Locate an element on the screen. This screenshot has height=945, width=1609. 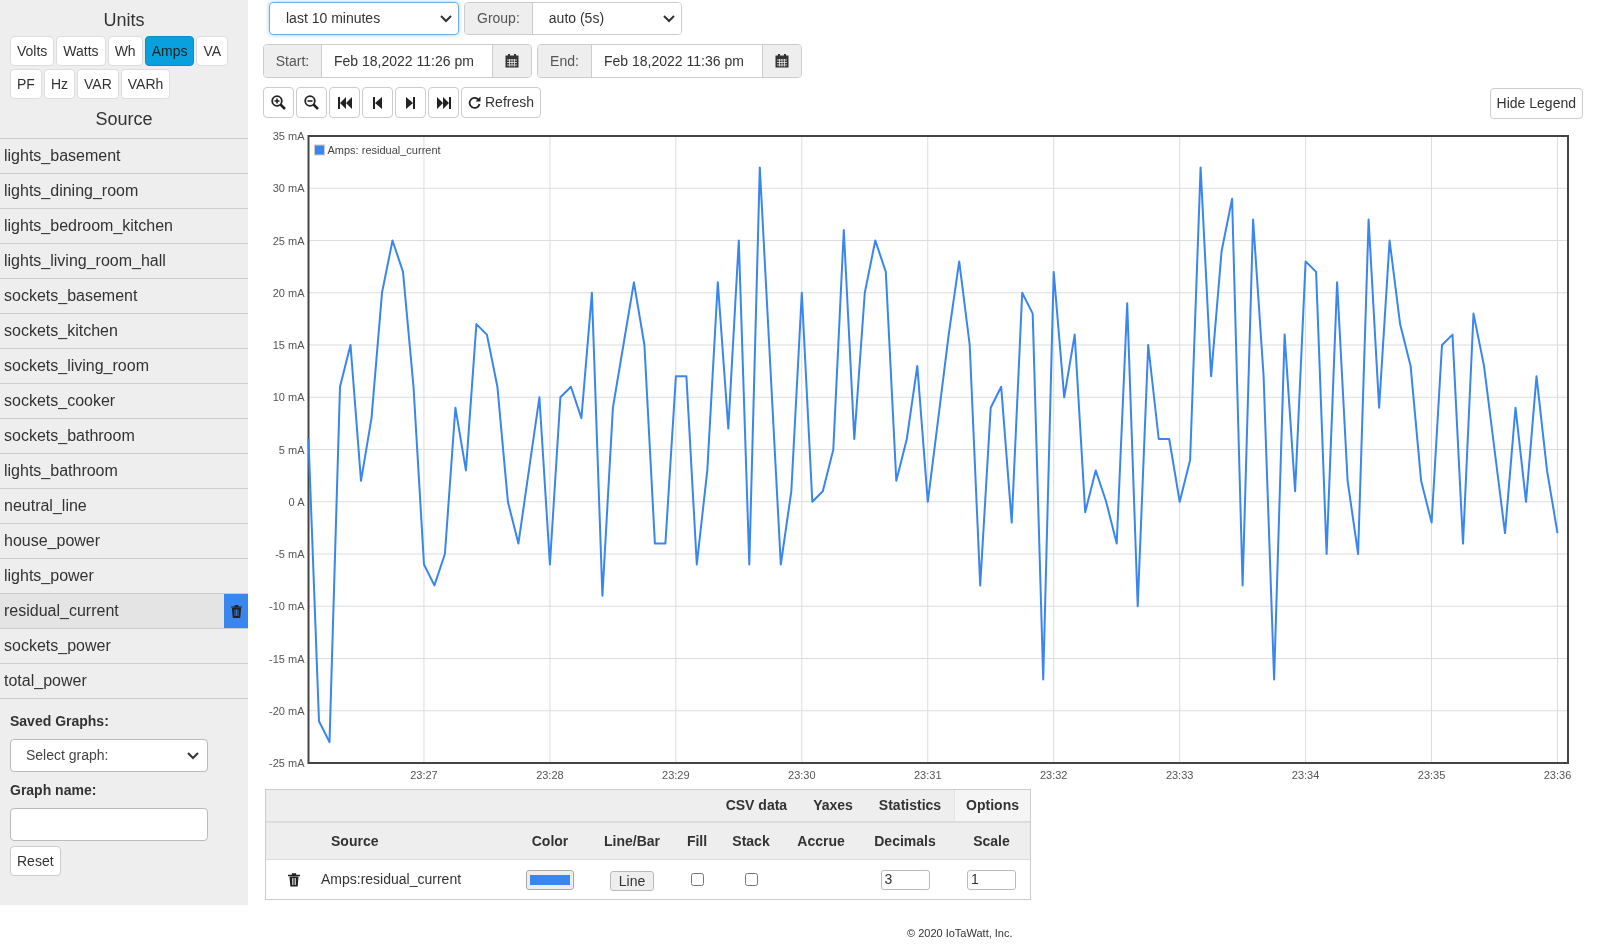
fill-checkbox is located at coordinates (697, 879).